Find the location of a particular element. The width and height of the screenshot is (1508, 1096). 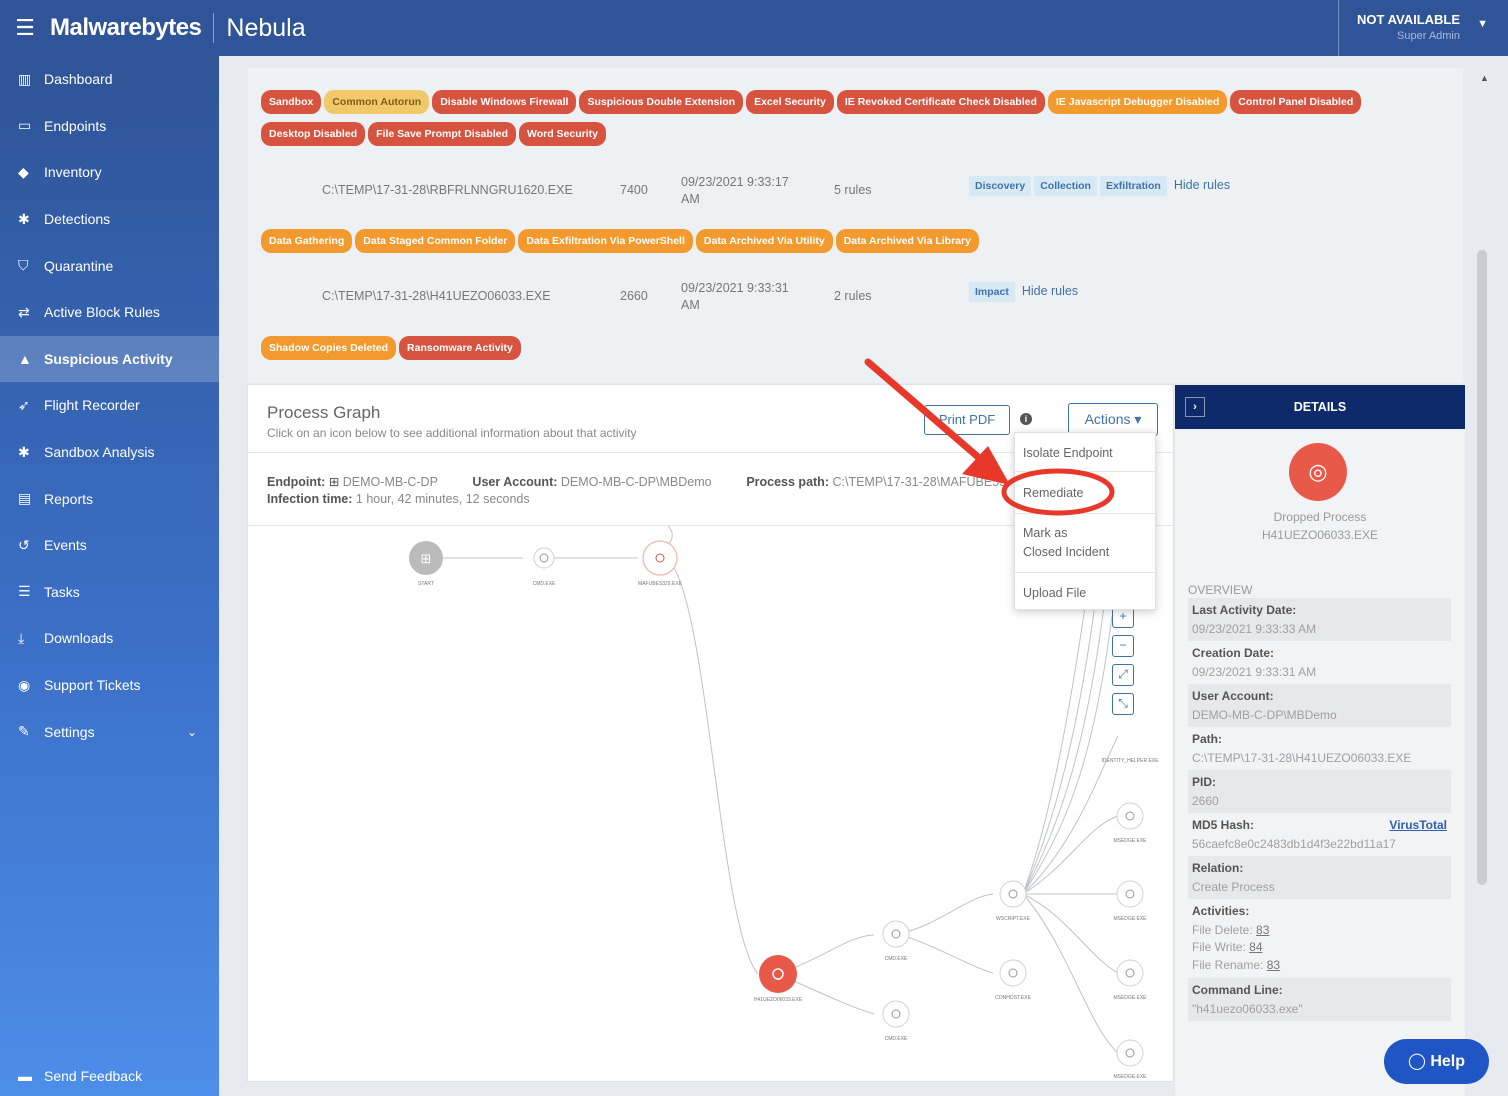

field-creation-date: Creation Date: 09/23/2021 9:33:31 AM is located at coordinates (1319, 662).